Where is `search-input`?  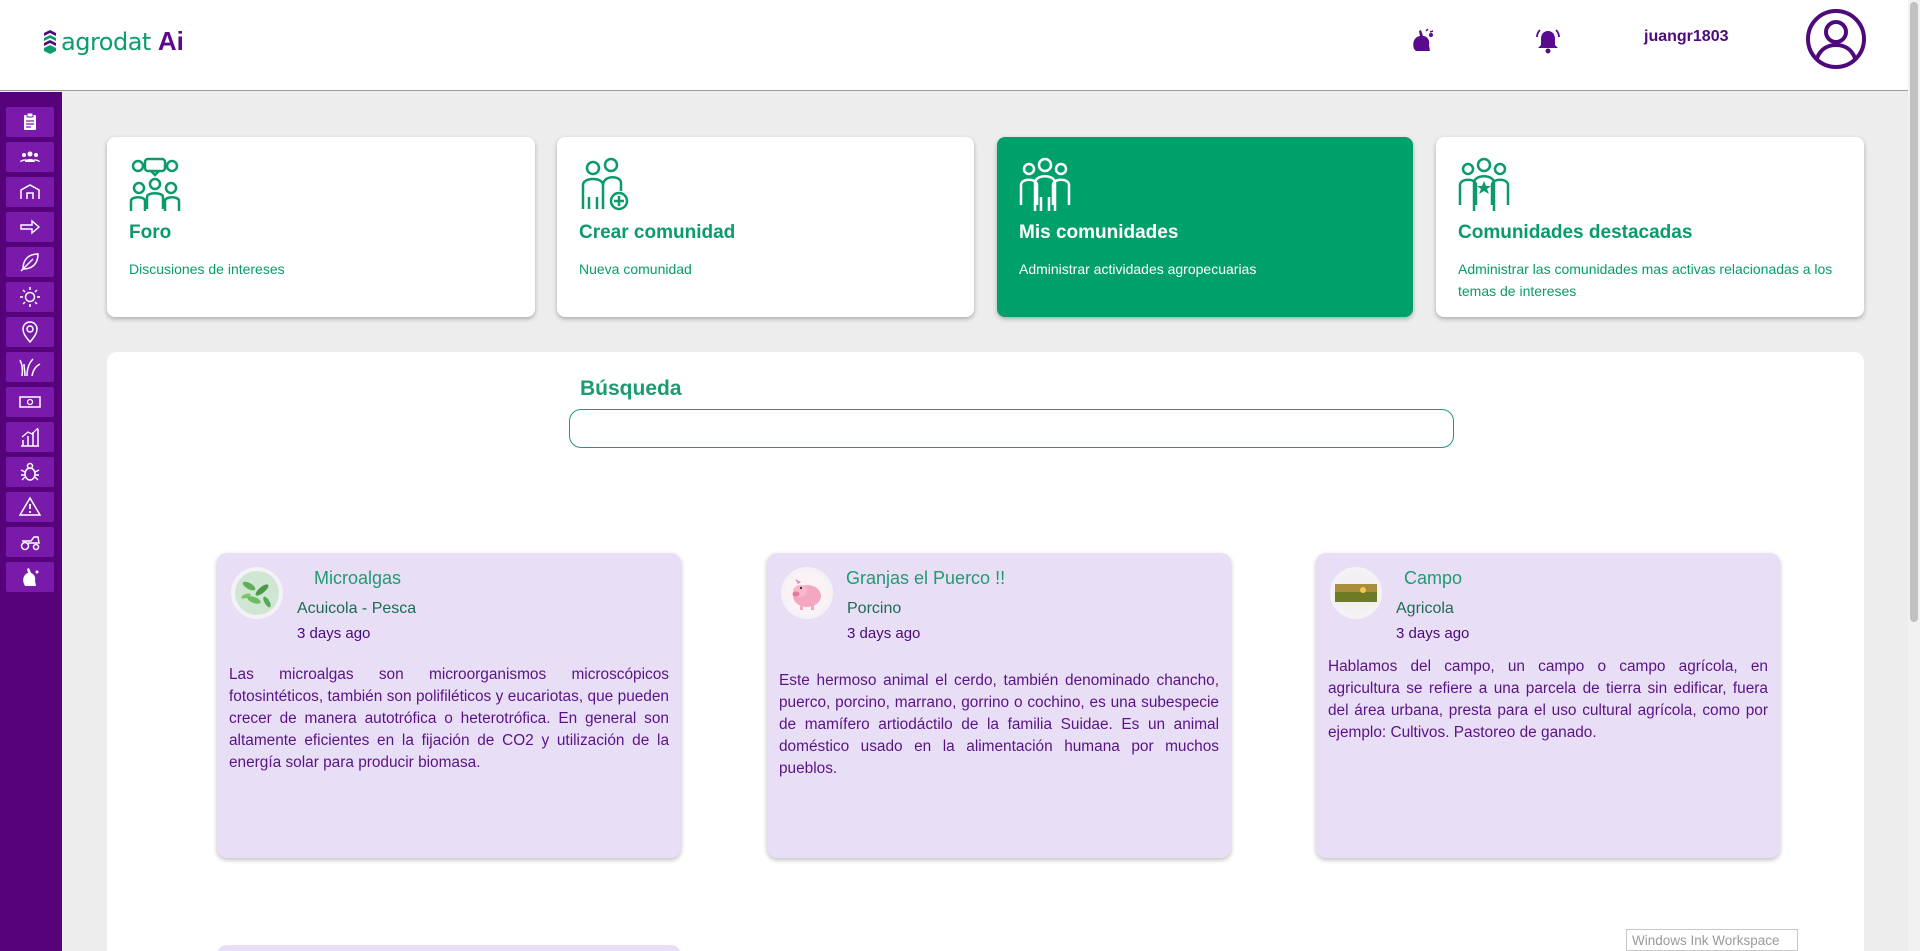
search-input is located at coordinates (1011, 428).